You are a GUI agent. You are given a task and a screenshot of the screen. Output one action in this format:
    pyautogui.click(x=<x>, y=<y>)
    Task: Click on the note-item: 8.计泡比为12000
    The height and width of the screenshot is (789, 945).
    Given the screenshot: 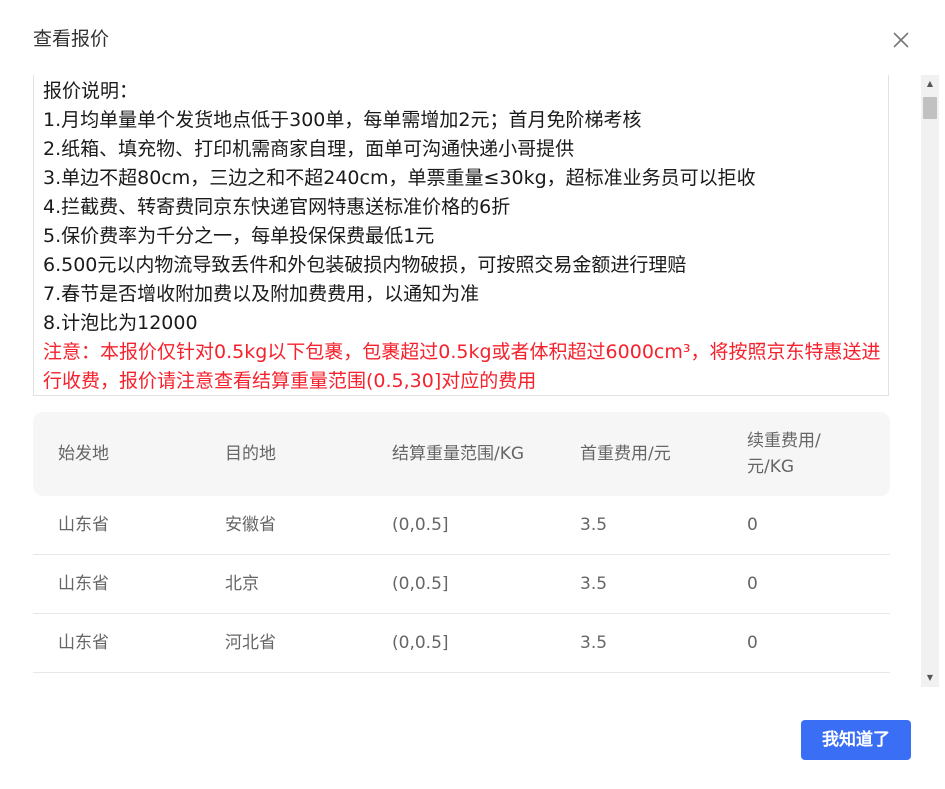 What is the action you would take?
    pyautogui.click(x=120, y=323)
    